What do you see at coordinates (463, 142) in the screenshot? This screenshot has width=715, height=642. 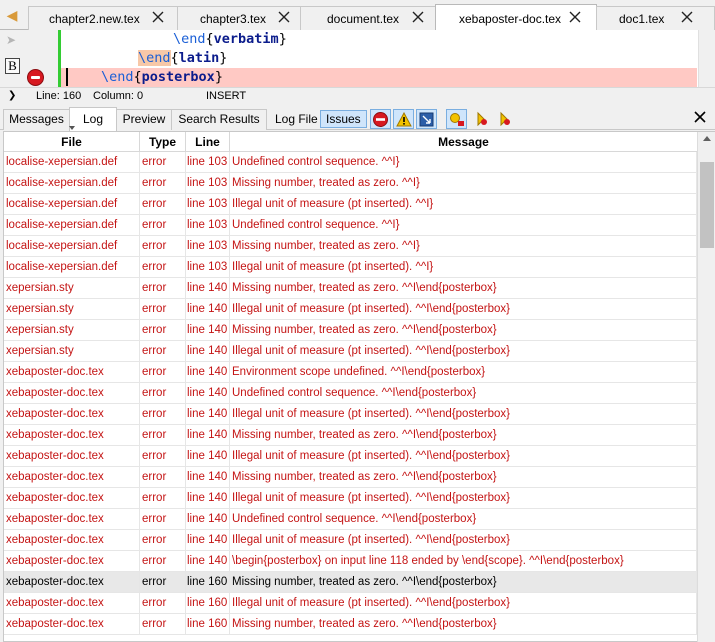 I see `column-header-message: Message` at bounding box center [463, 142].